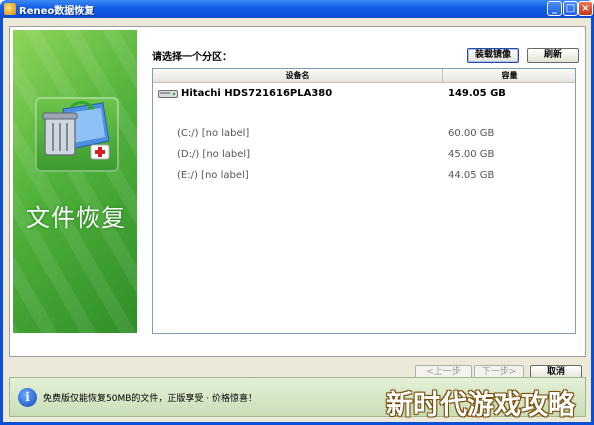 The image size is (594, 425). I want to click on column-header-device: 设备名, so click(298, 76).